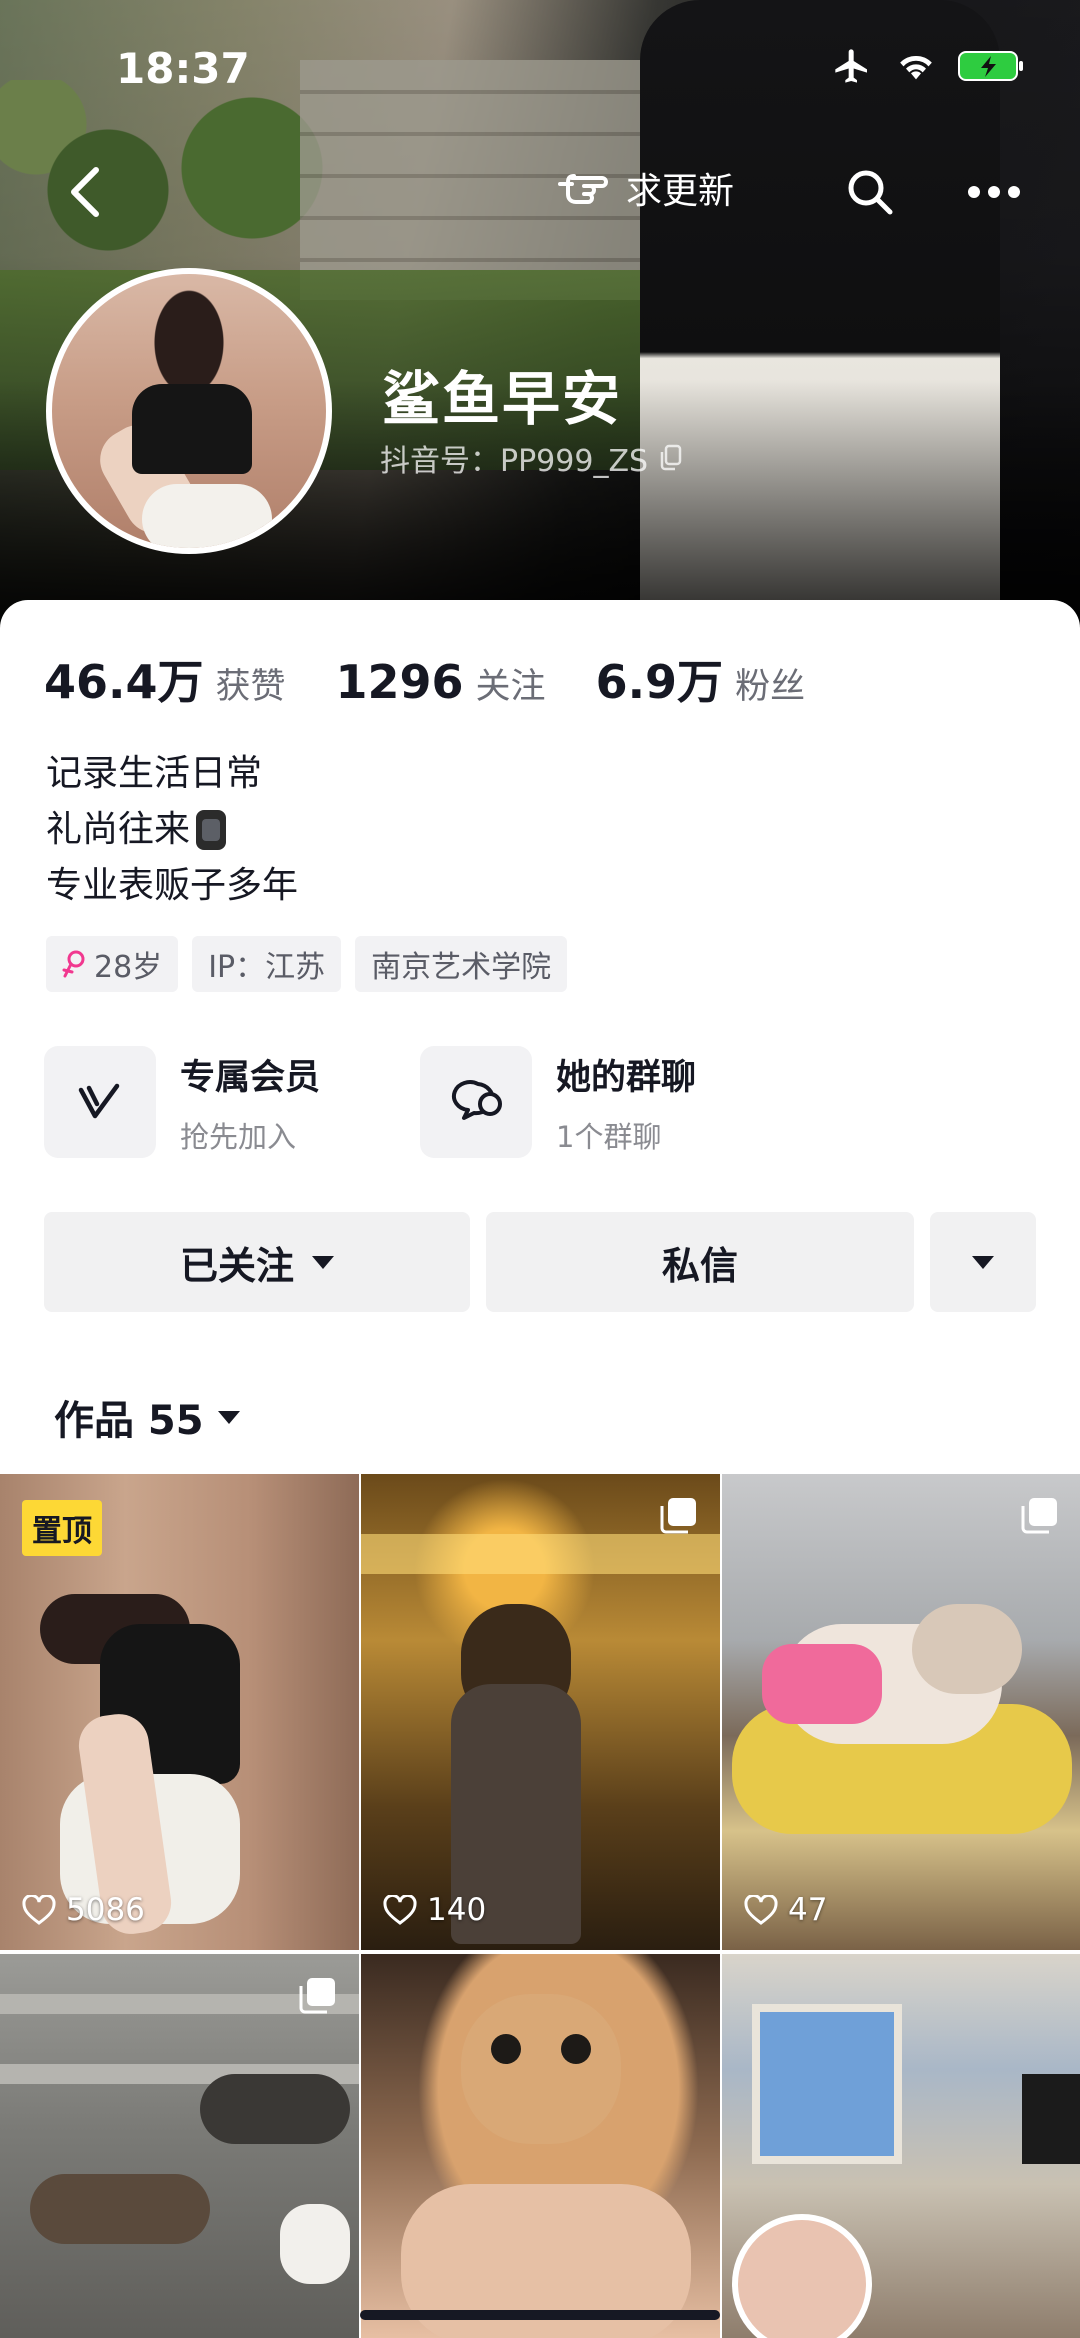  I want to click on feature-title: 专属会员, so click(250, 1077).